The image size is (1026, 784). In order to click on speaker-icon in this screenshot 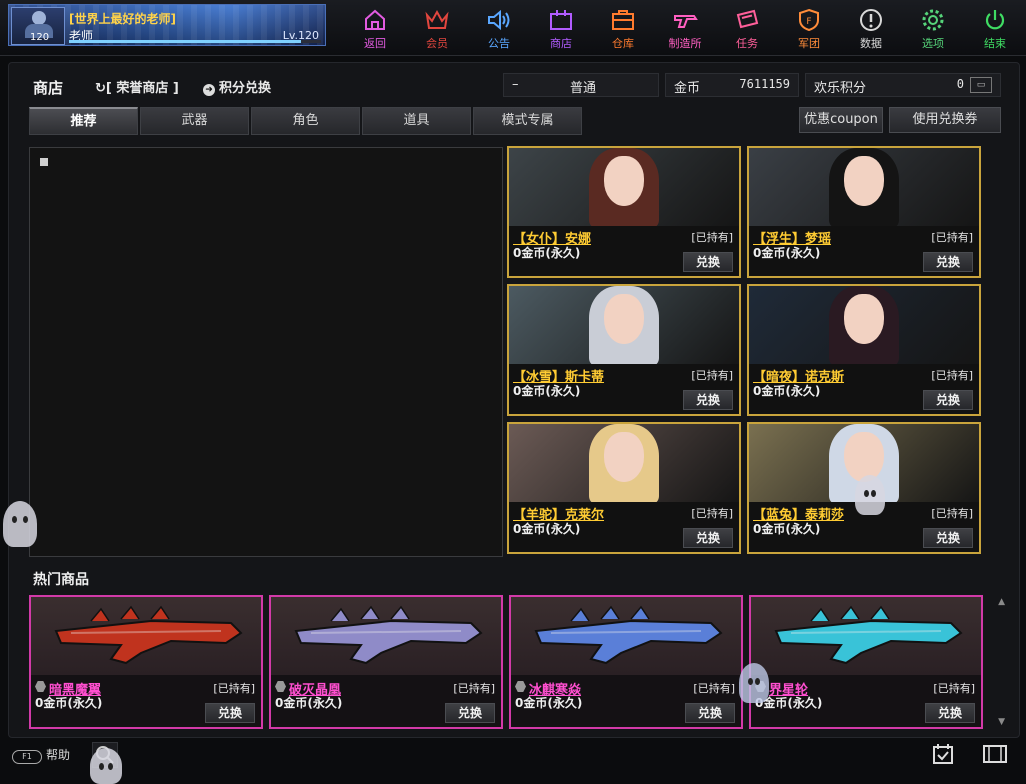, I will do `click(499, 20)`.